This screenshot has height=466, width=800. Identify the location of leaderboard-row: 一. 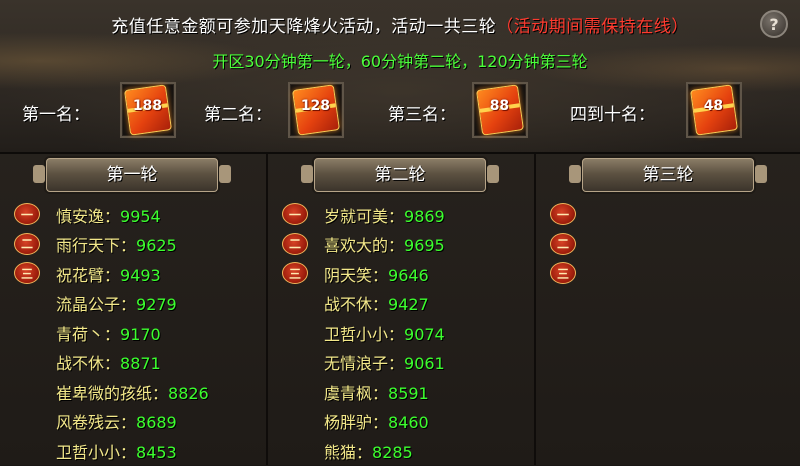
(668, 215).